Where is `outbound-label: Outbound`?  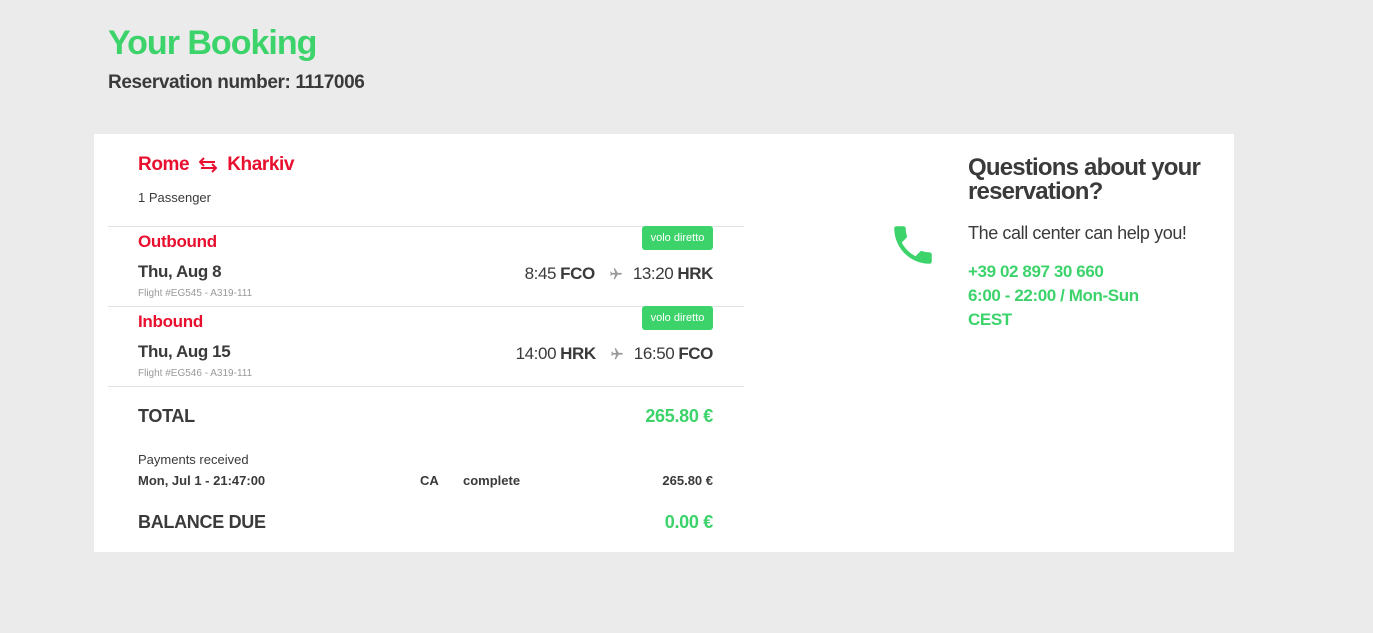 outbound-label: Outbound is located at coordinates (177, 241).